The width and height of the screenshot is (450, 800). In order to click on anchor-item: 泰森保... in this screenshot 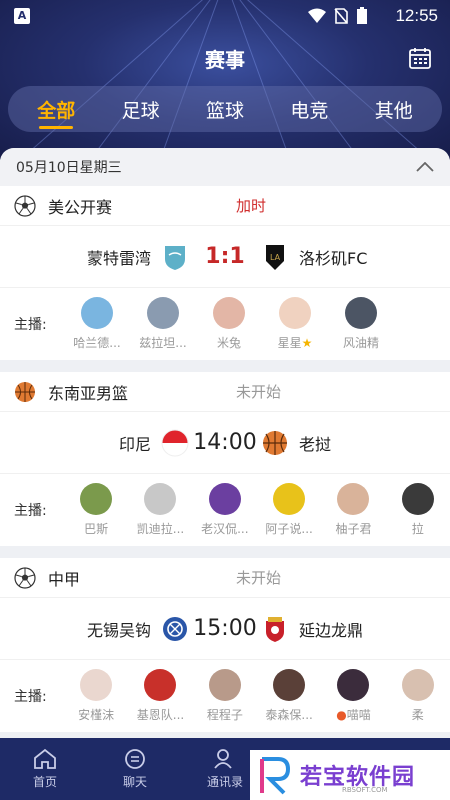, I will do `click(289, 696)`.